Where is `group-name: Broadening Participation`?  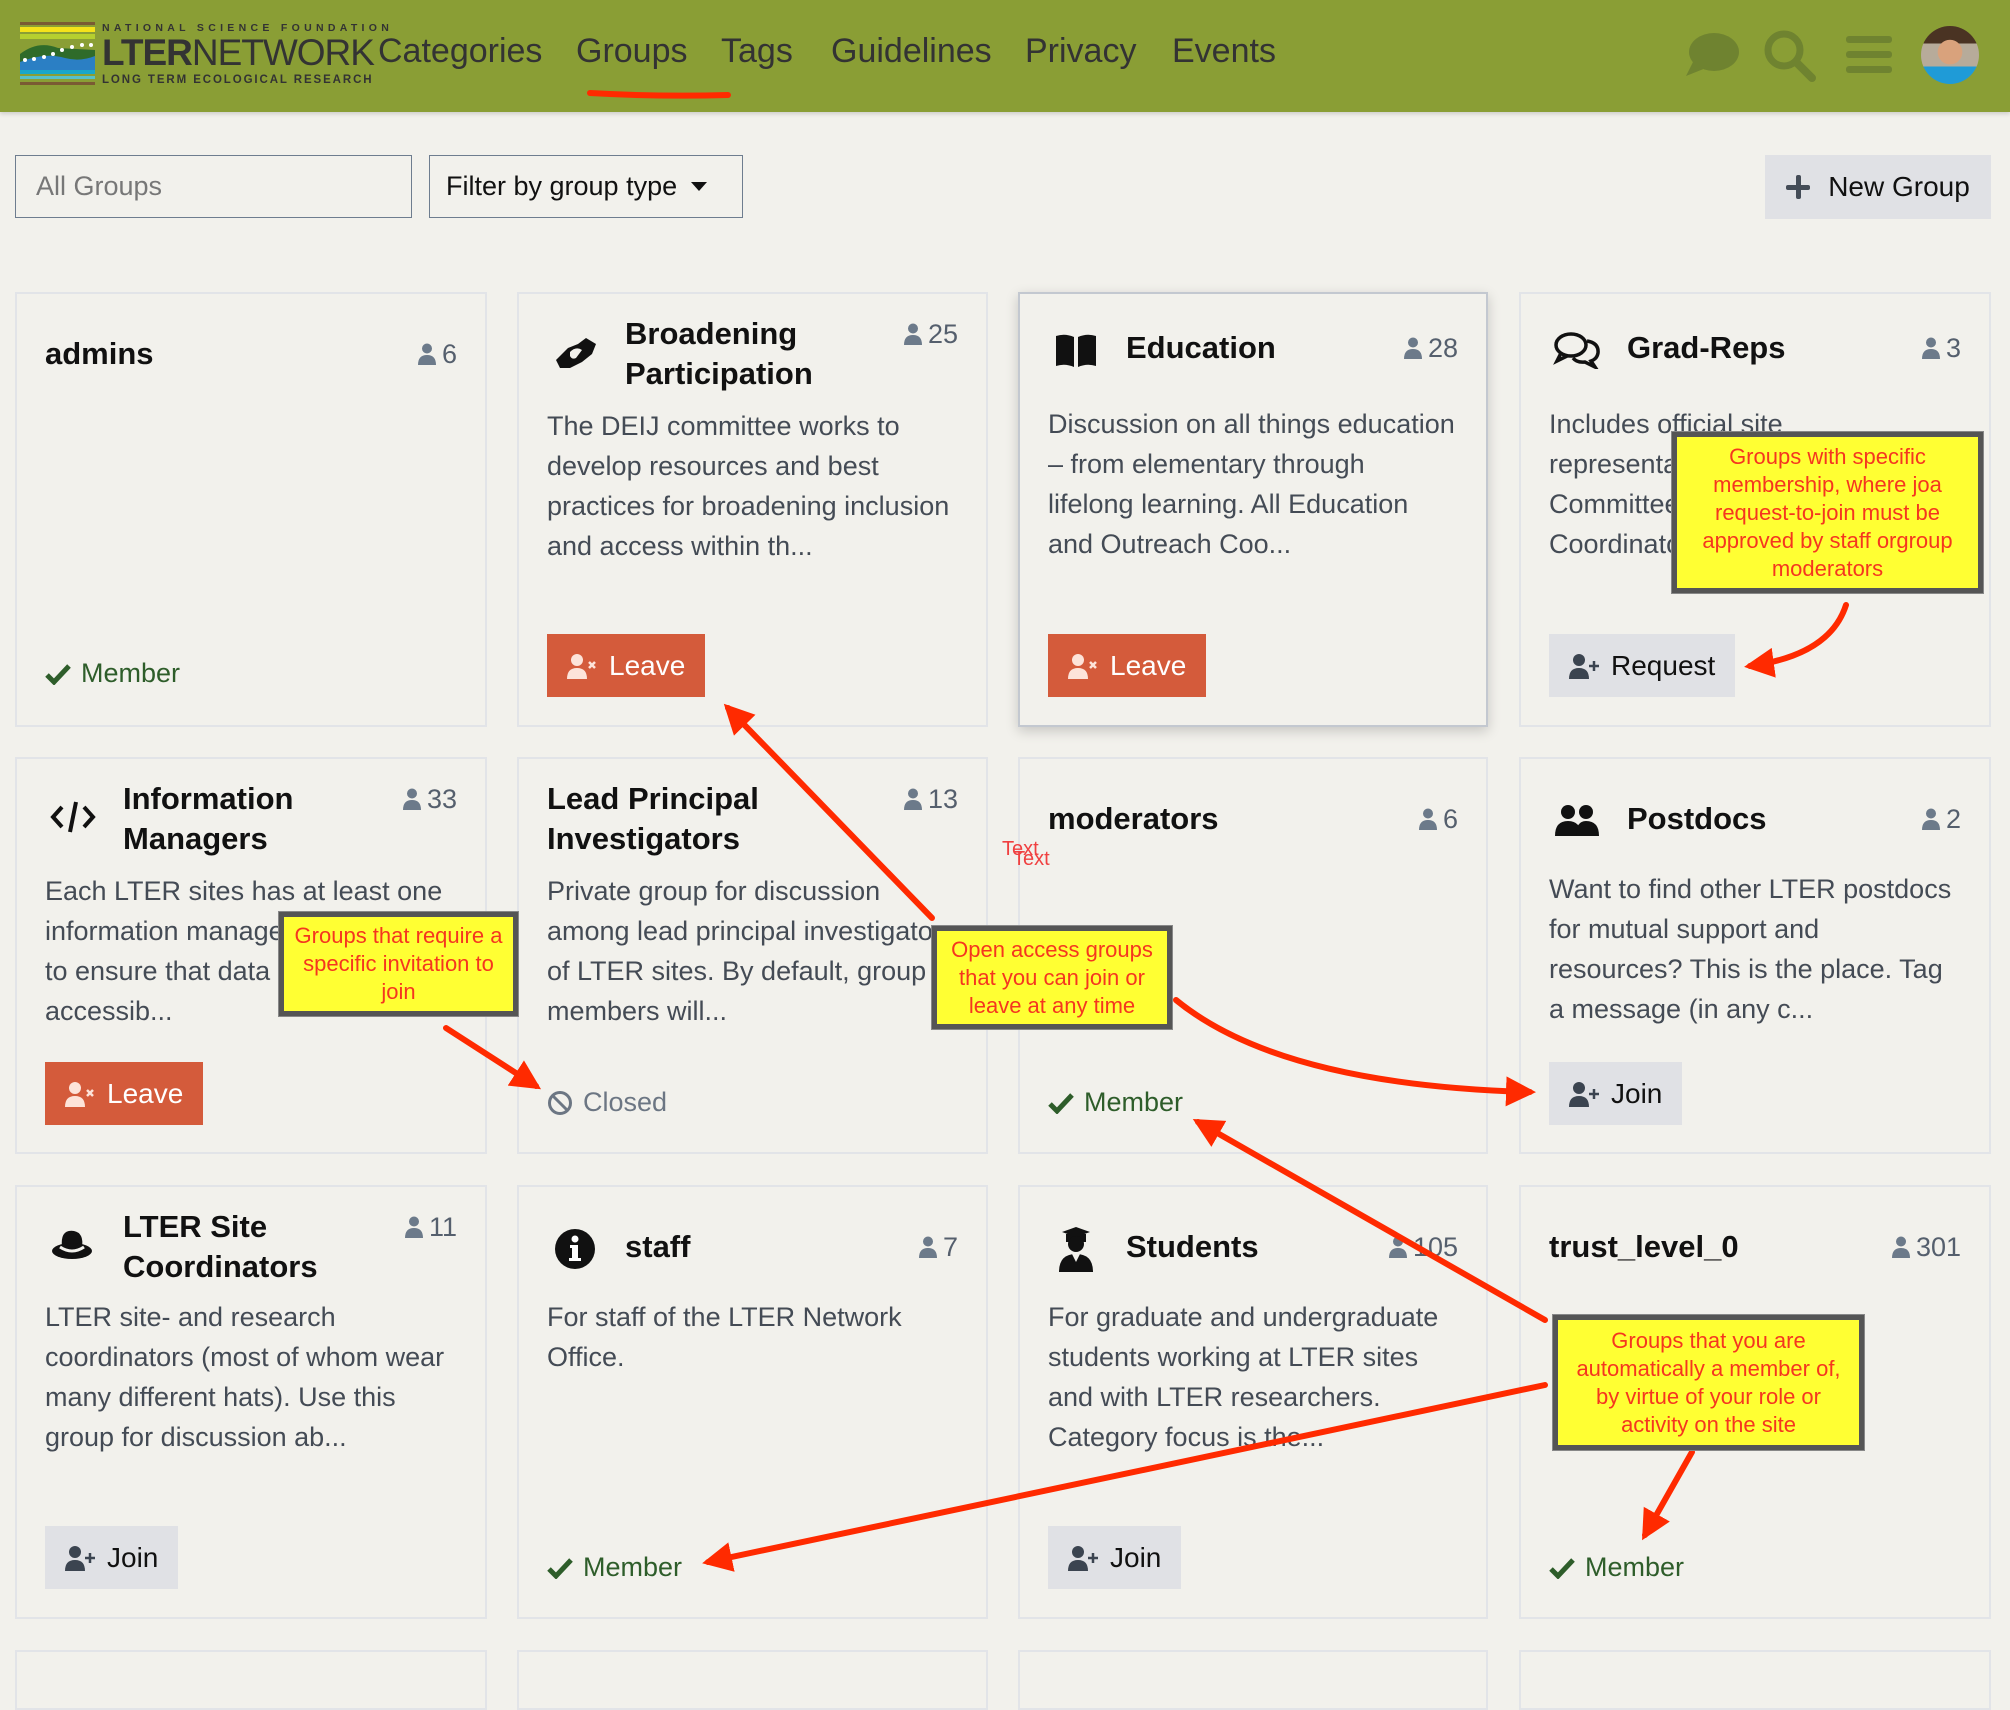
group-name: Broadening Participation is located at coordinates (764, 354).